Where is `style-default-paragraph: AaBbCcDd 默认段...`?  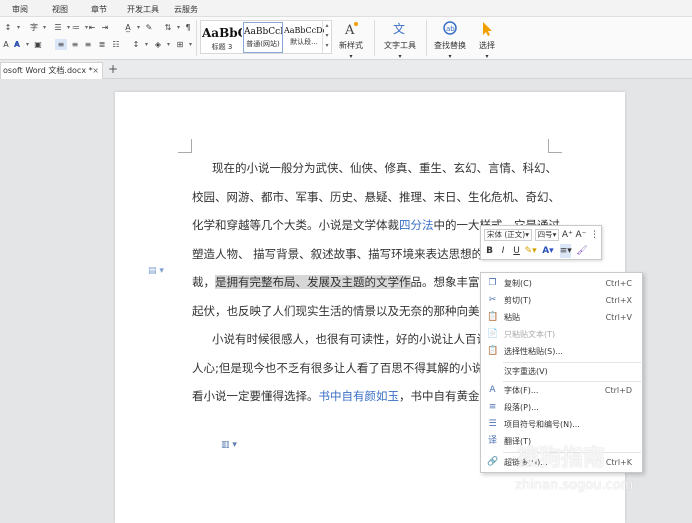
style-default-paragraph: AaBbCcDd 默认段... is located at coordinates (304, 37).